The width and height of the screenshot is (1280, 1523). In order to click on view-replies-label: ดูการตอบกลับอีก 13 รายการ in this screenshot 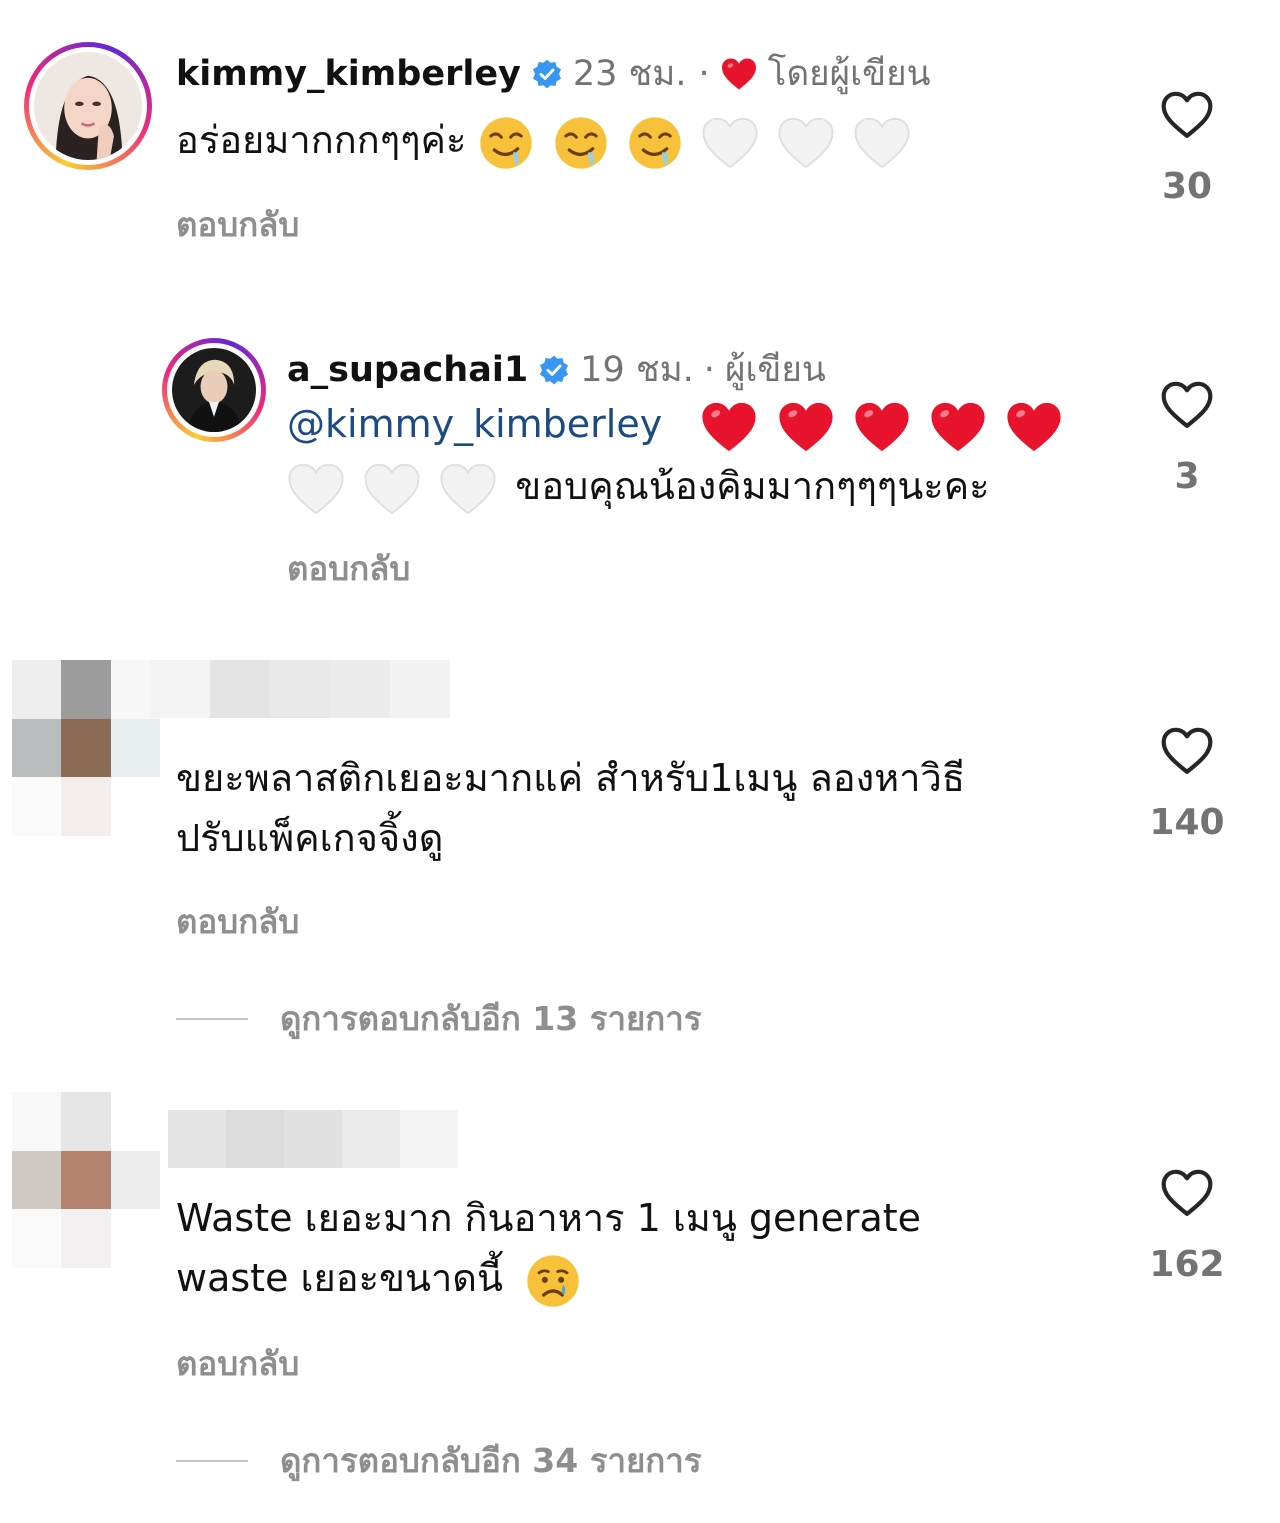, I will do `click(491, 1018)`.